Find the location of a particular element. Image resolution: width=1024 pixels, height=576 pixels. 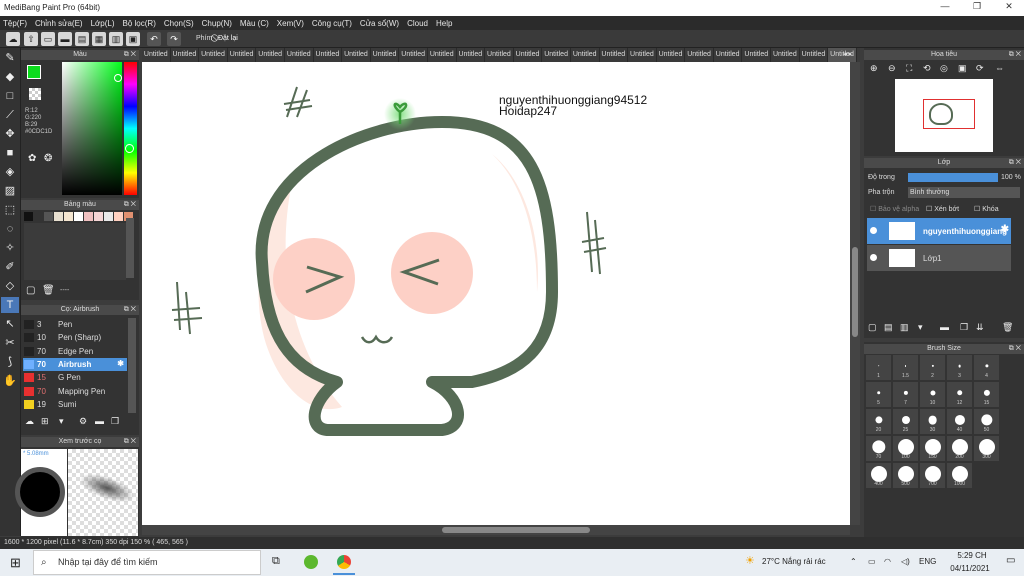

menu-item: Help is located at coordinates (444, 23).